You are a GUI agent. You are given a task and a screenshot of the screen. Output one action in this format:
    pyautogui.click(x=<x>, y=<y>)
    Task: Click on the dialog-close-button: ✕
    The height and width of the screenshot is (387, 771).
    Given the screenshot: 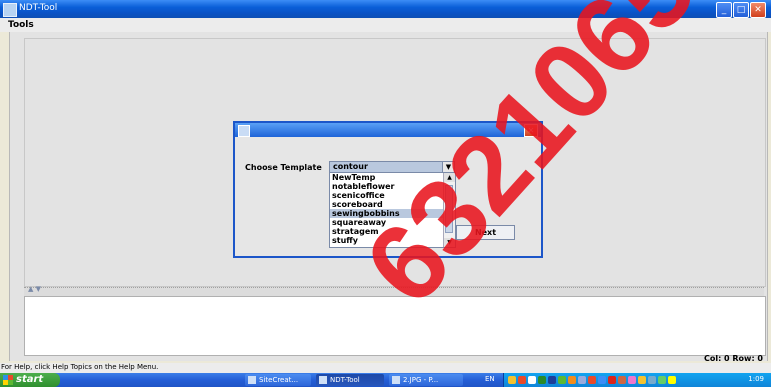 What is the action you would take?
    pyautogui.click(x=531, y=130)
    